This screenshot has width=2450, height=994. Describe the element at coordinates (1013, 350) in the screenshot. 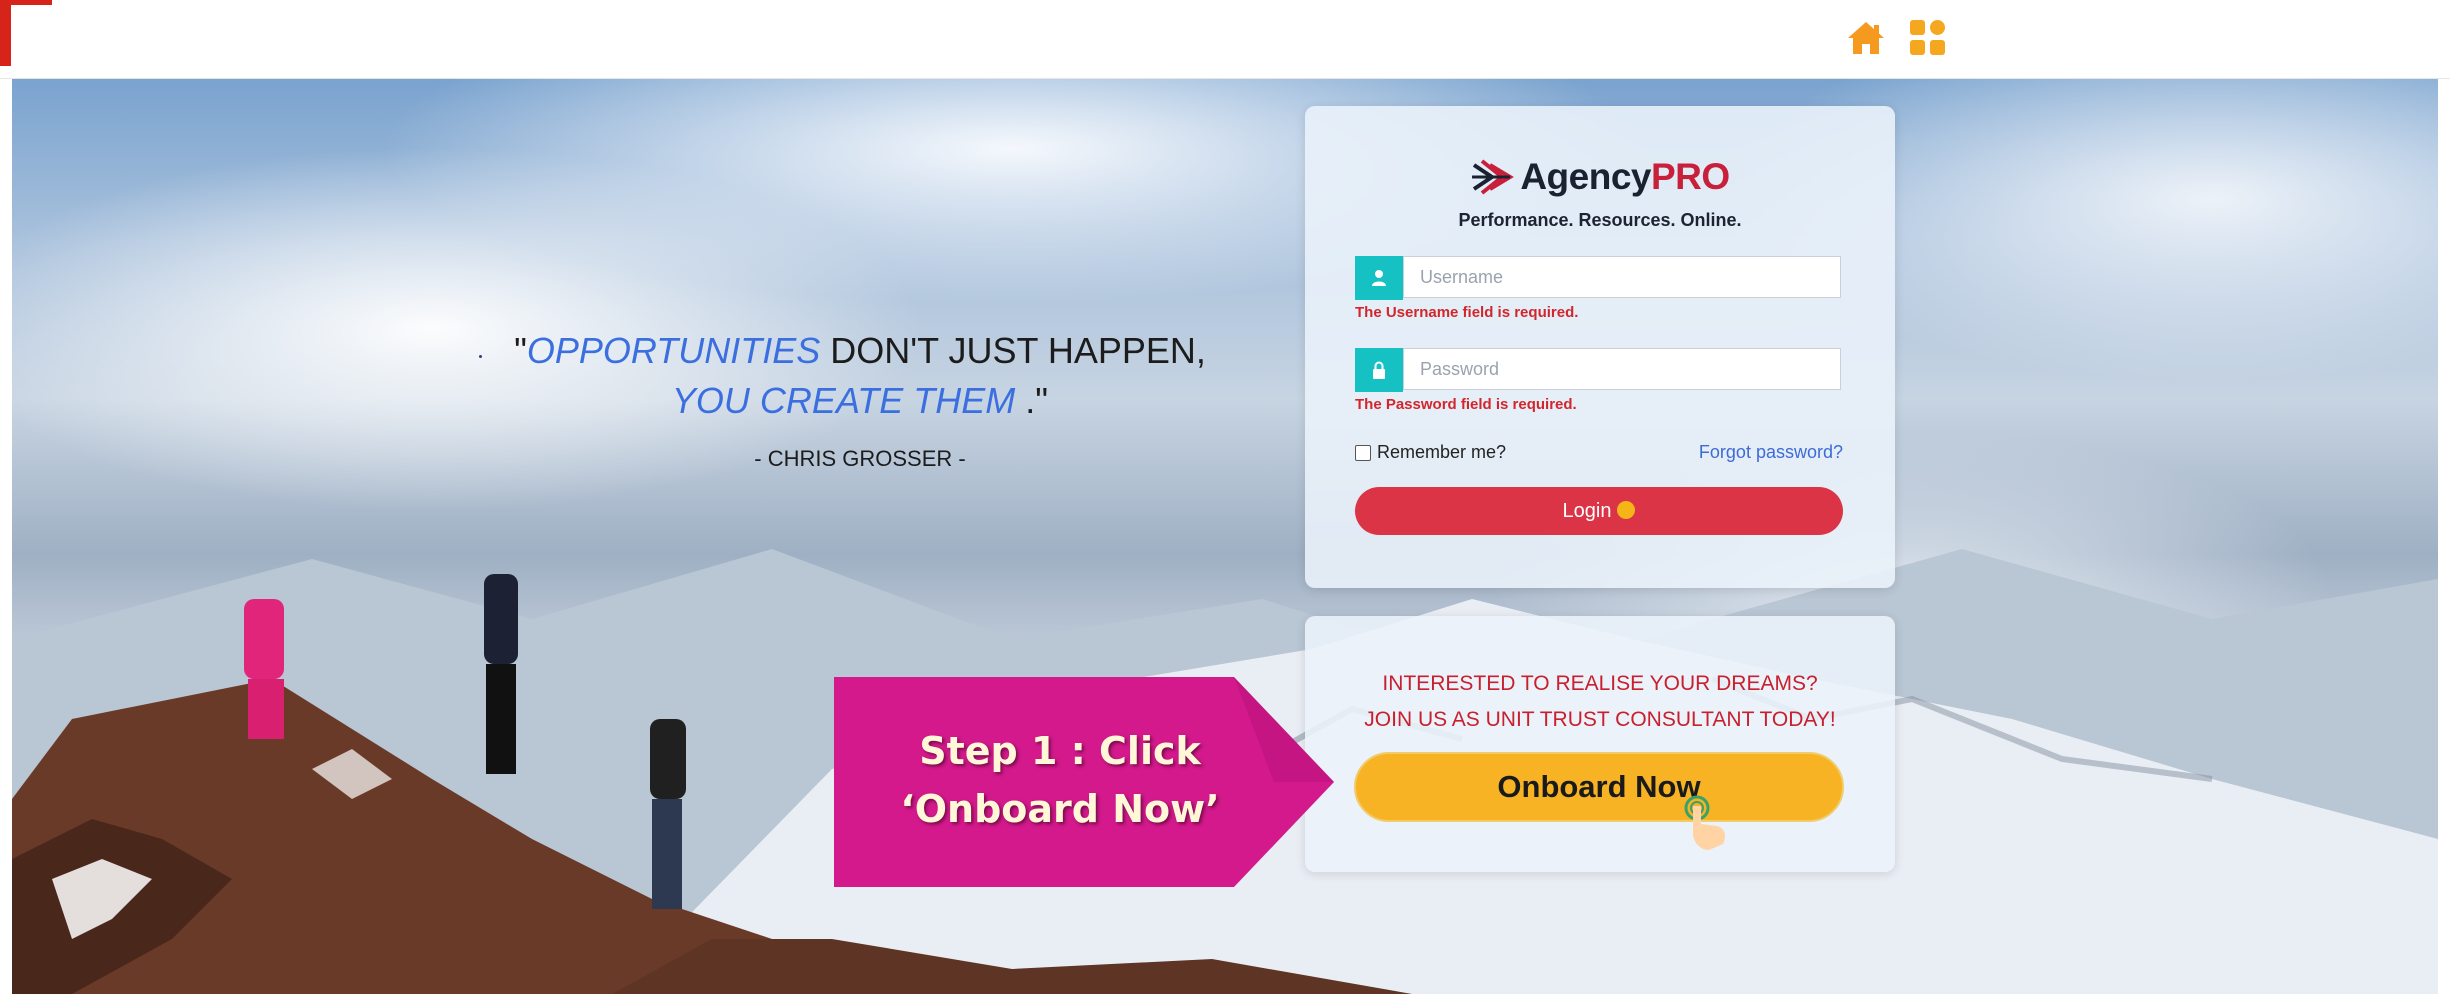

I see `quote-plain-1: DON'T JUST HAPPEN,` at that location.